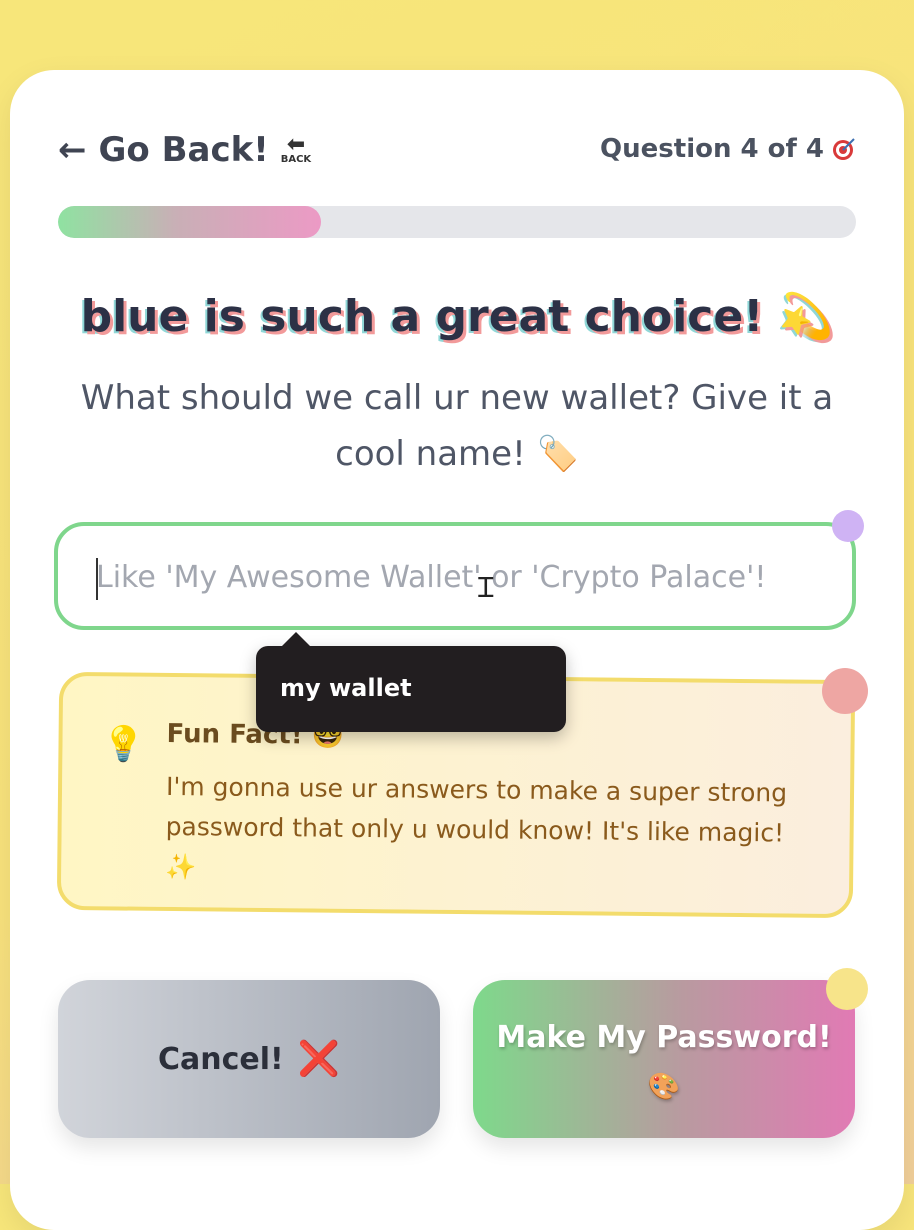  I want to click on progress-bar-fill, so click(190, 222).